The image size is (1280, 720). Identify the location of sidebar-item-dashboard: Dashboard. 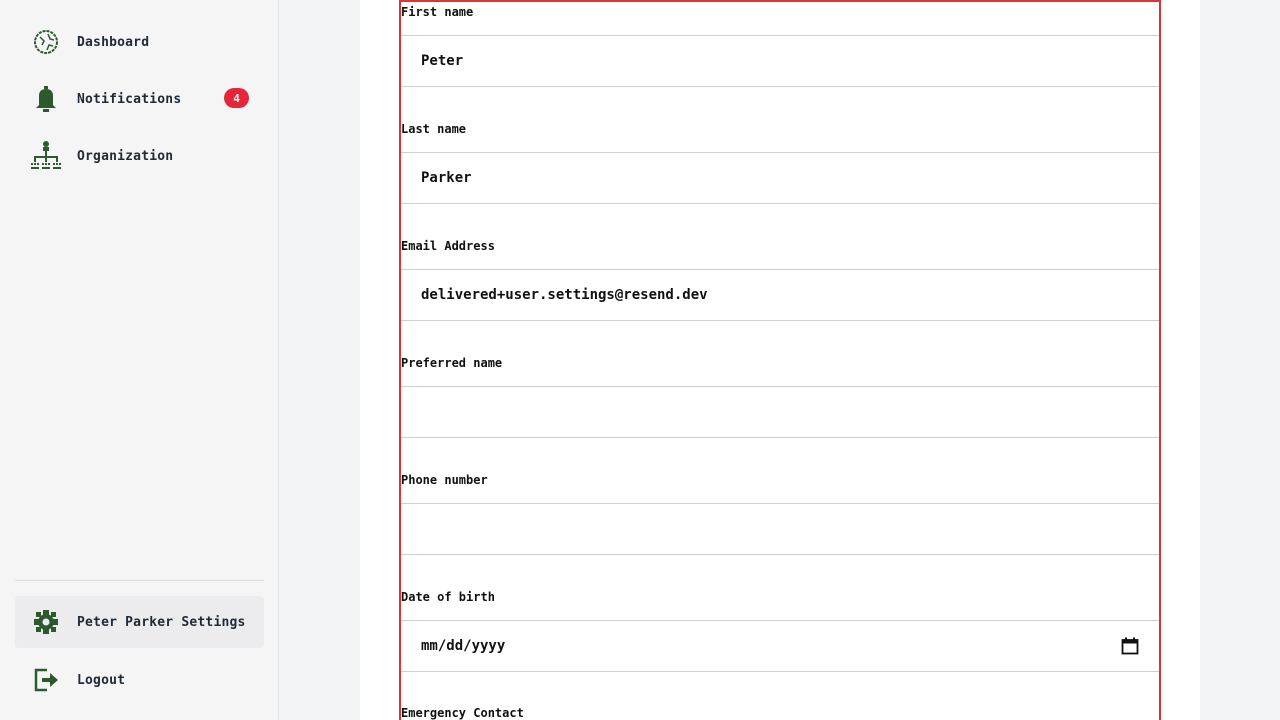
(139, 42).